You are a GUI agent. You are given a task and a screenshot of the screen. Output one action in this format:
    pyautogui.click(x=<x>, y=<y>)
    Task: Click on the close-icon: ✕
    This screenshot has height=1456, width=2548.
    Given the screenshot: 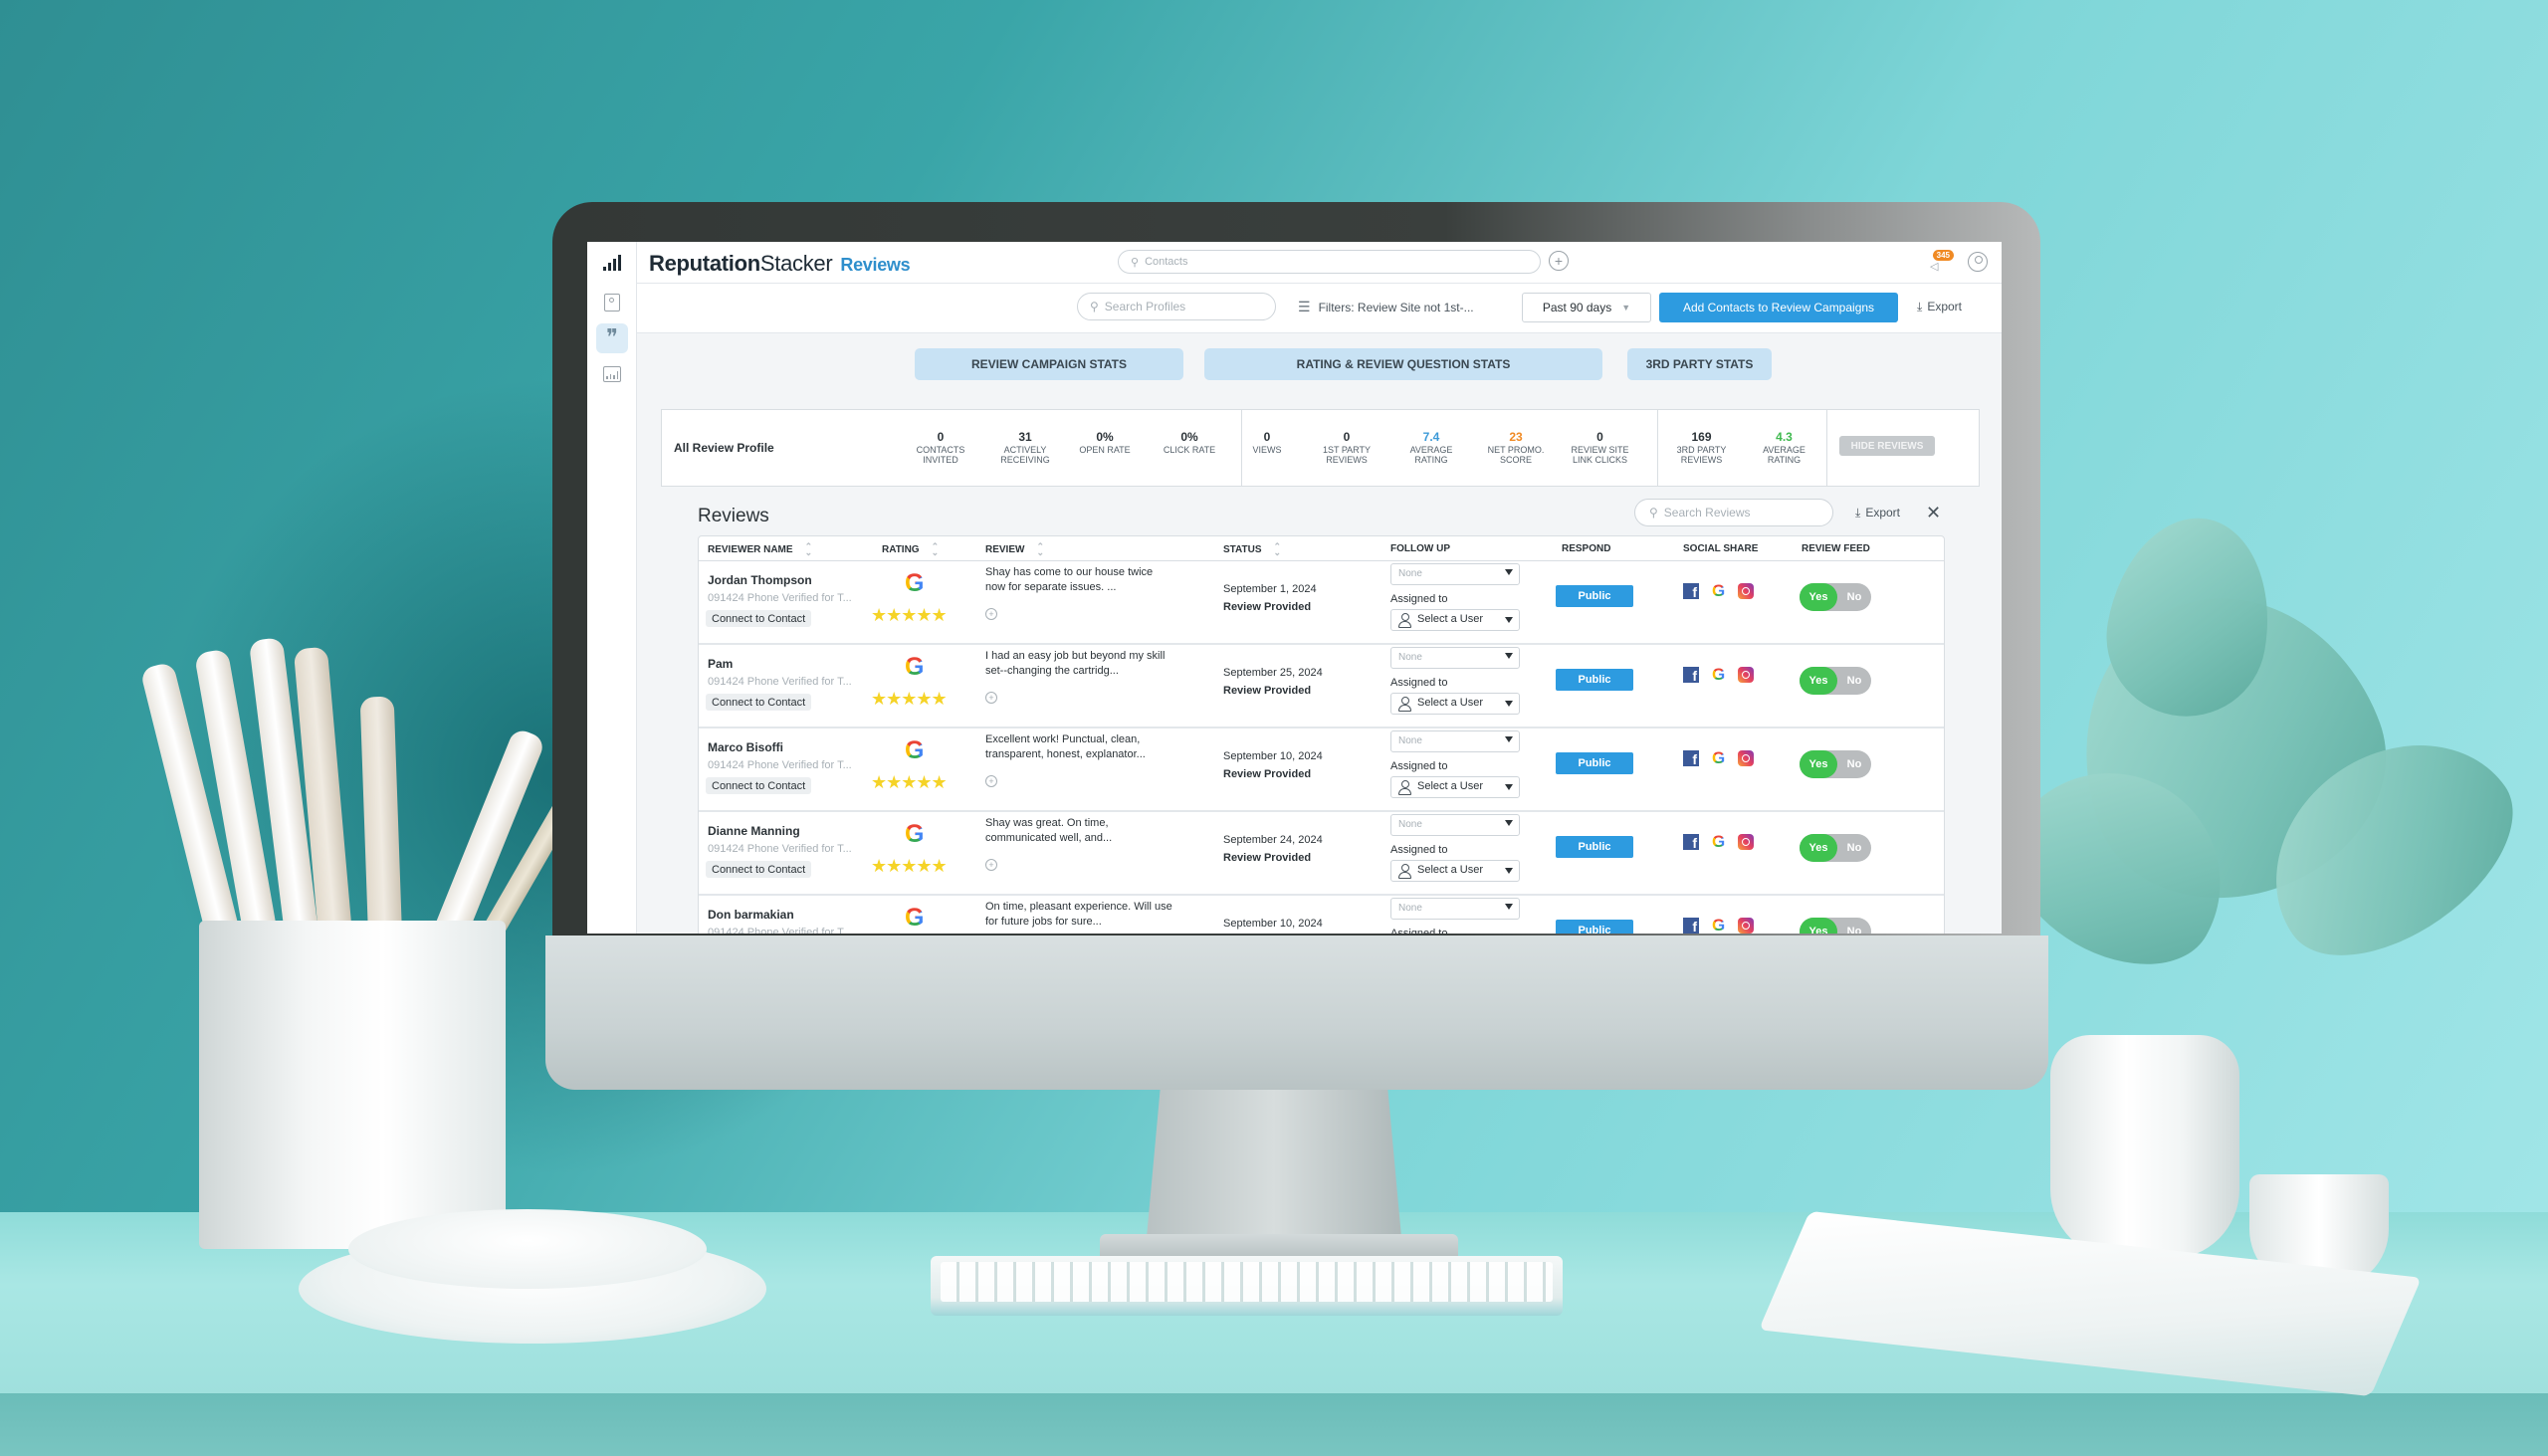 What is the action you would take?
    pyautogui.click(x=1933, y=513)
    